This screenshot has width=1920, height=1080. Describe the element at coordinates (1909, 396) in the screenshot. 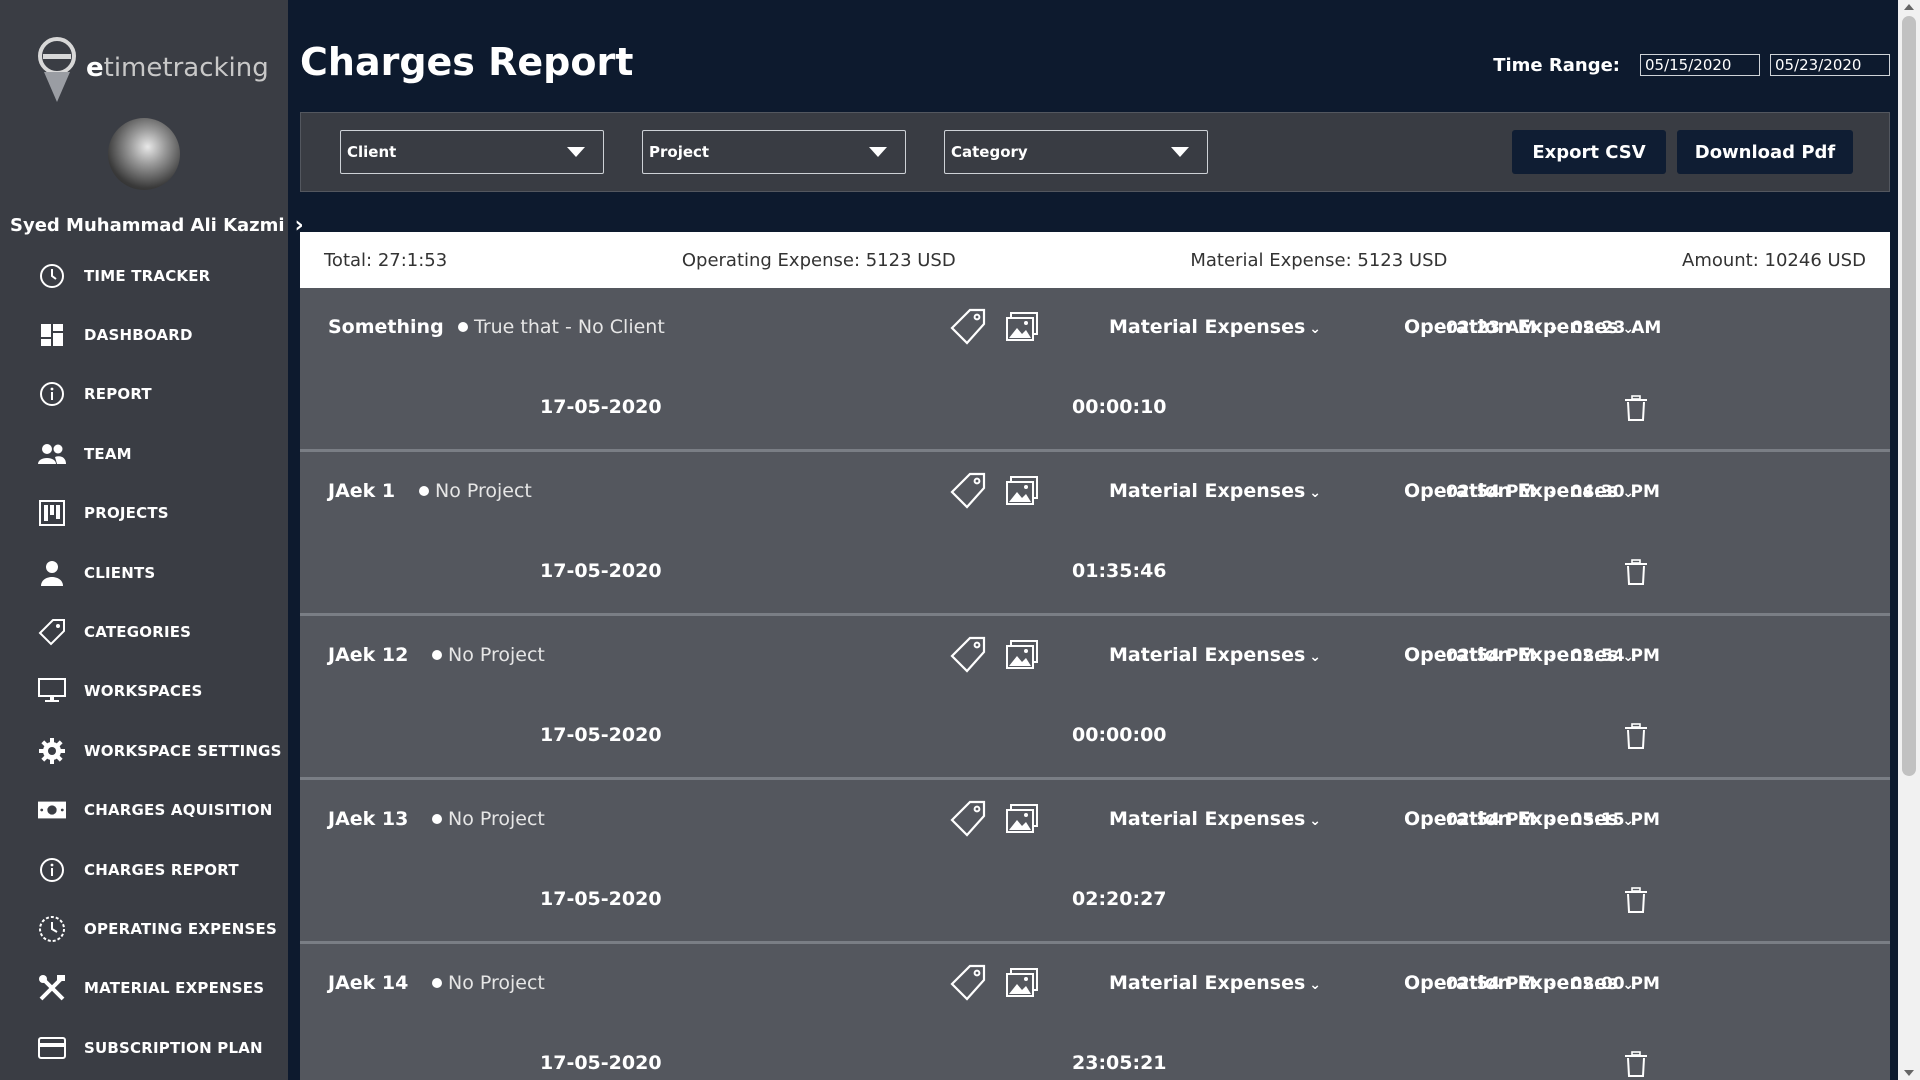

I see `scrollbar-thumb` at that location.